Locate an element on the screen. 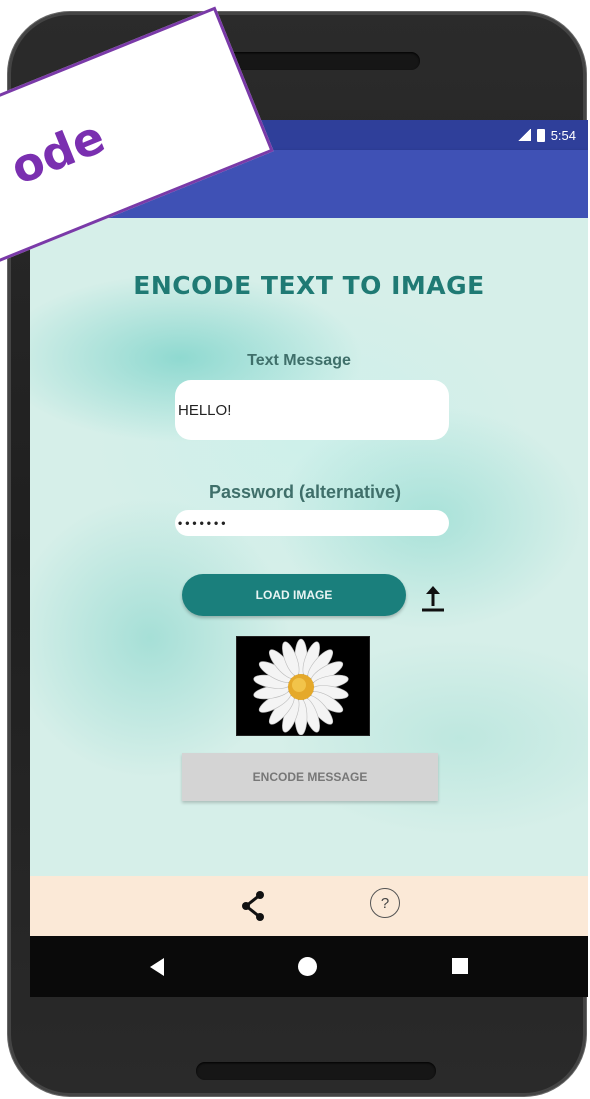 Image resolution: width=590 pixels, height=1099 pixels. status-time: 5:54 is located at coordinates (563, 135).